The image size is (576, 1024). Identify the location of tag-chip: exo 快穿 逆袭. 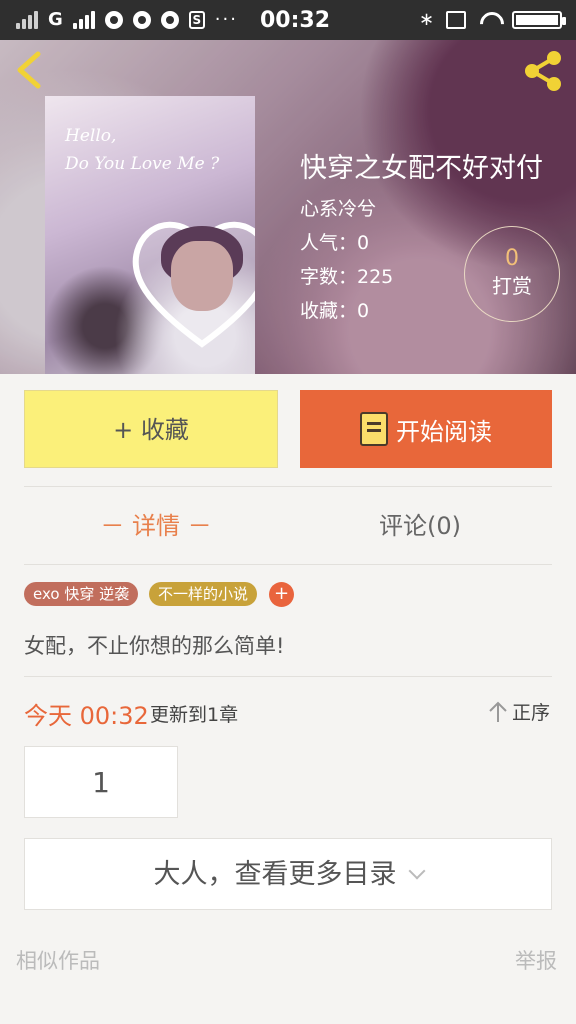
(81, 594).